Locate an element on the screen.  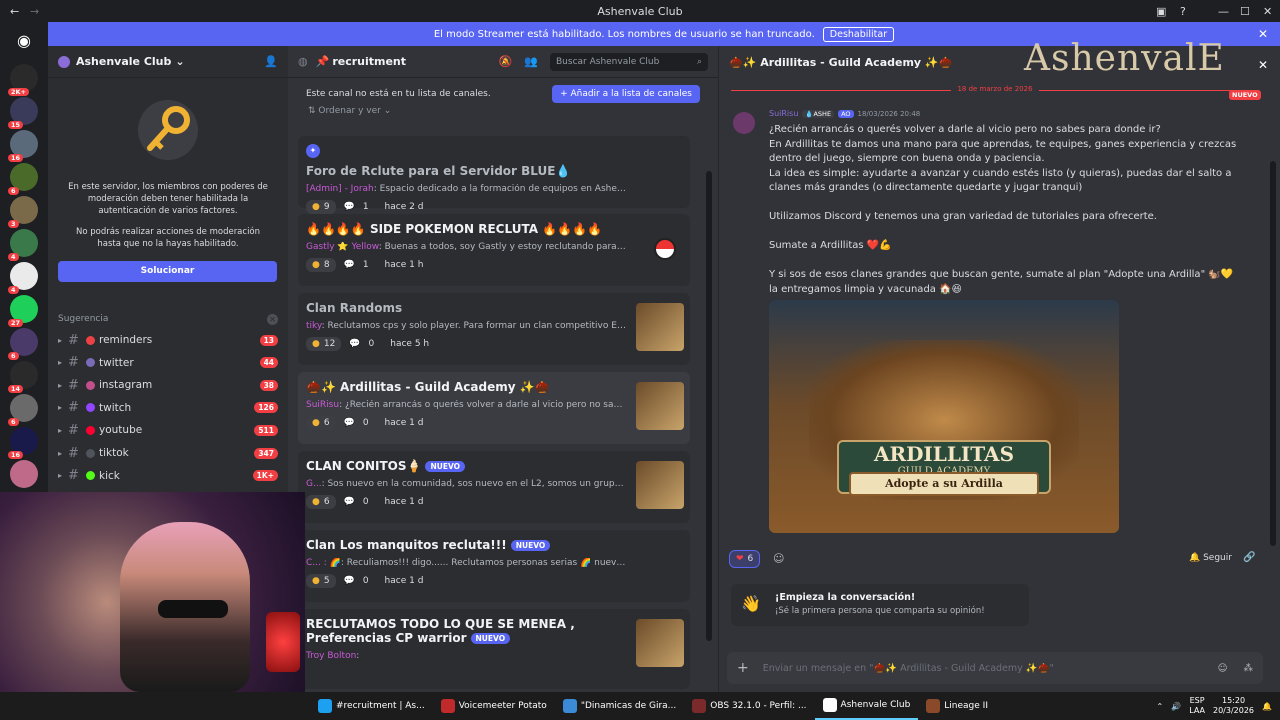
forum-scrollbar is located at coordinates (709, 406).